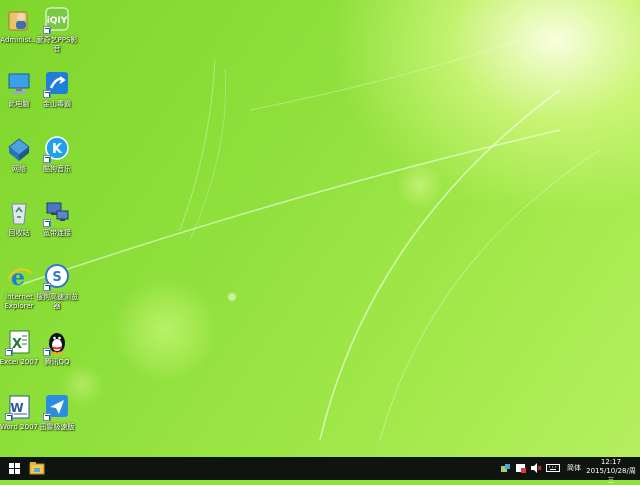 This screenshot has width=640, height=485. I want to click on kugou-music-icon: K, so click(57, 149).